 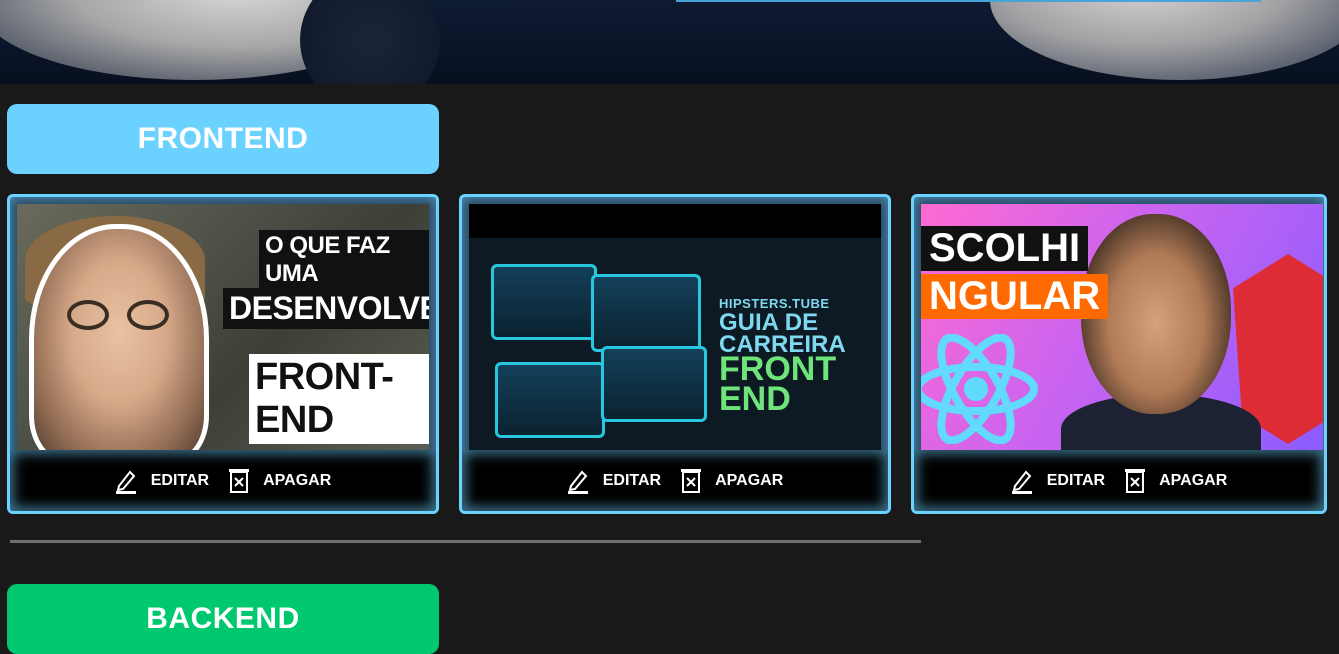 I want to click on category-backend-title: BACKEND, so click(x=223, y=619).